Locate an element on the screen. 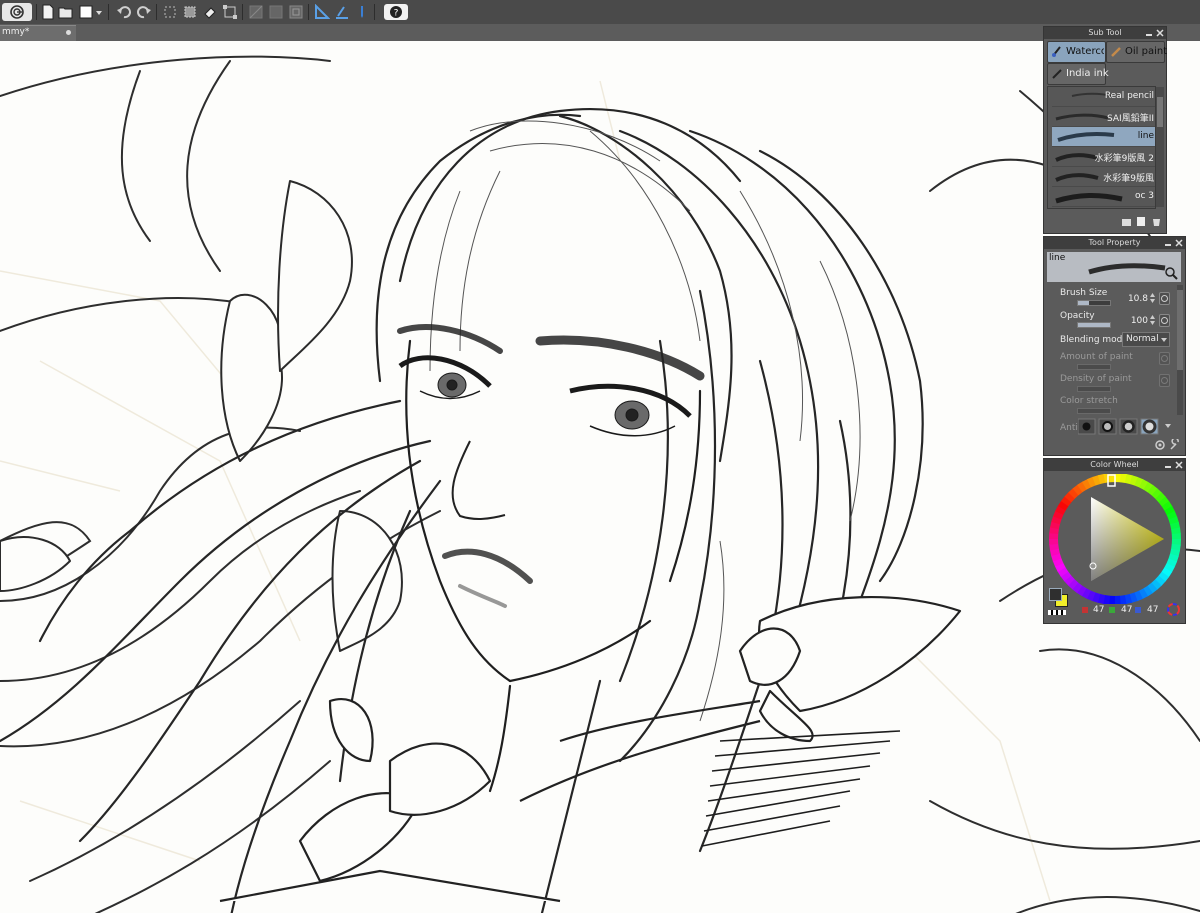  redo-icon is located at coordinates (144, 12).